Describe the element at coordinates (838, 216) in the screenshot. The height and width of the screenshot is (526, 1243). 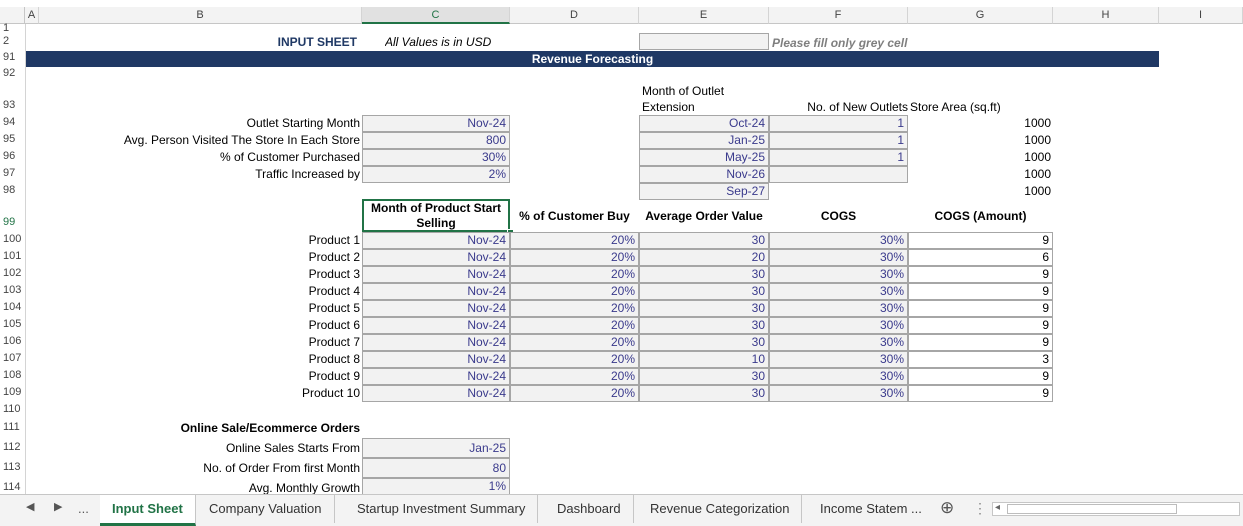
I see `cogs-header: COGS` at that location.